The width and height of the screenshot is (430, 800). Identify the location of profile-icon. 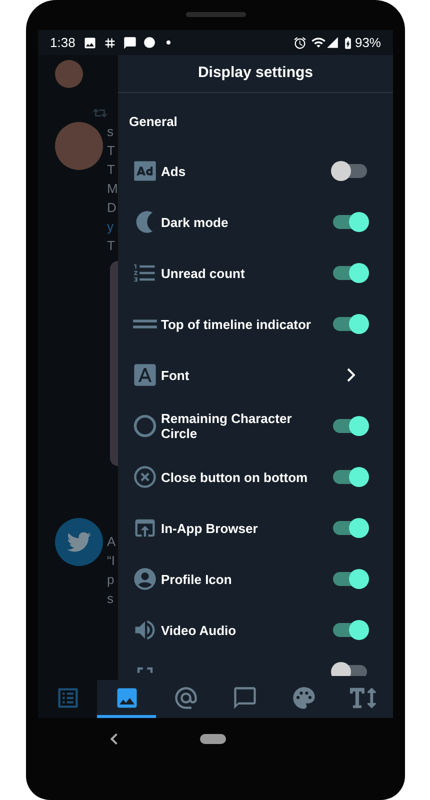
(145, 579).